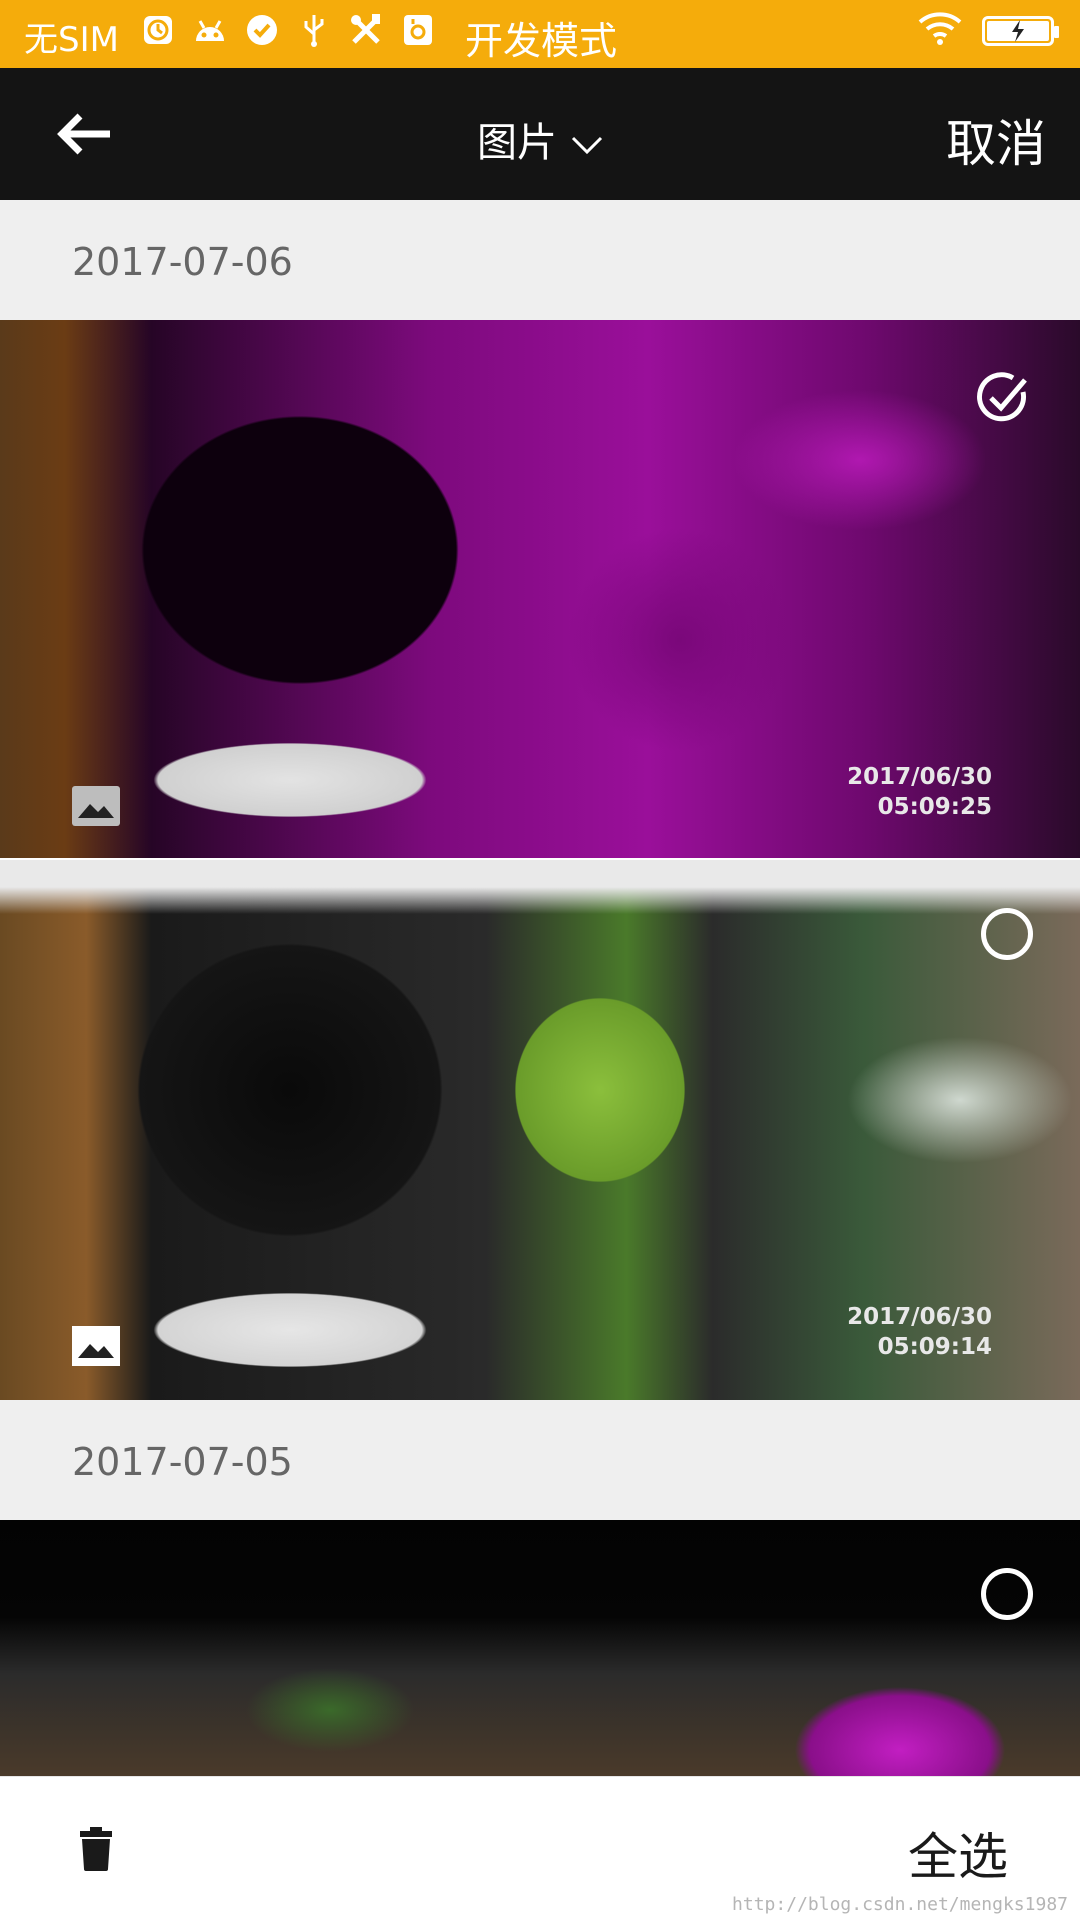 The image size is (1080, 1921). Describe the element at coordinates (96, 1849) in the screenshot. I see `trash-icon` at that location.